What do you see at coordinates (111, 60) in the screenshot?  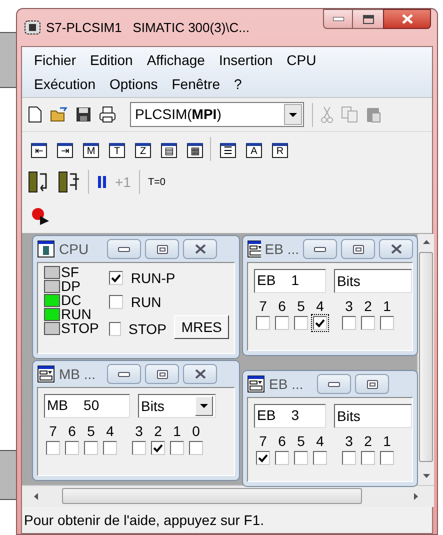 I see `menu-item: Edition` at bounding box center [111, 60].